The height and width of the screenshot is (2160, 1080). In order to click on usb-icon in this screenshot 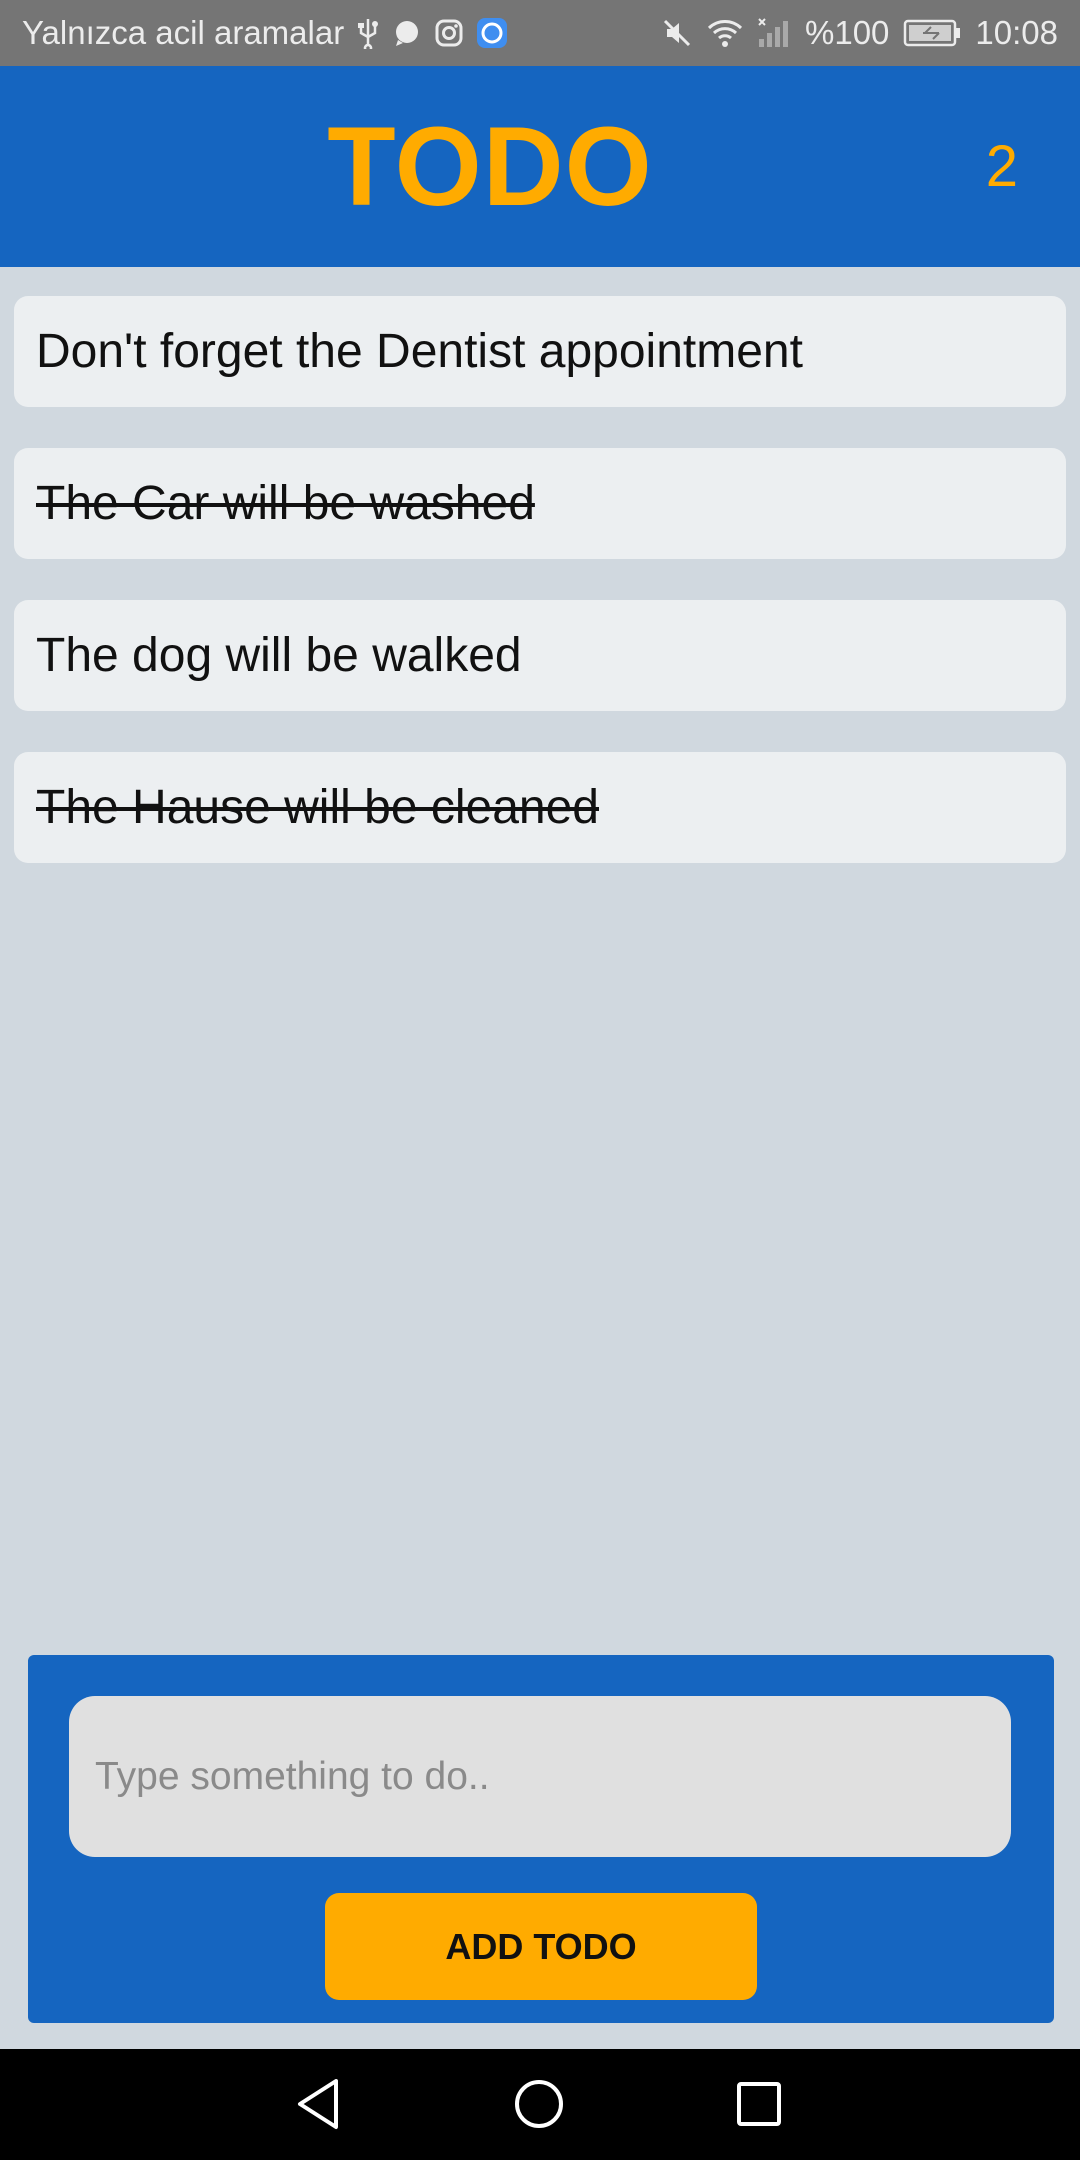, I will do `click(368, 33)`.